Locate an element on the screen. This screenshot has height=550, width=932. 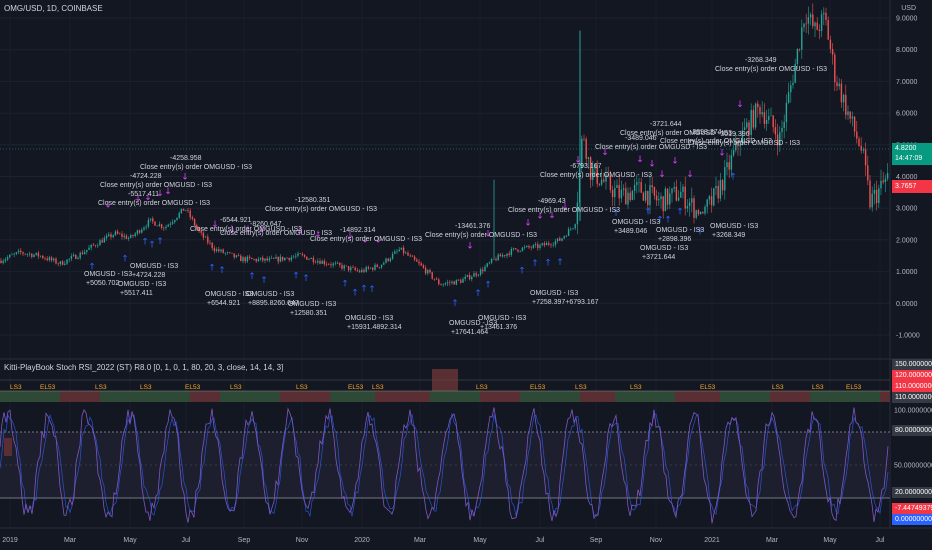
osc-axis-label: 50.00000000 is located at coordinates (913, 466).